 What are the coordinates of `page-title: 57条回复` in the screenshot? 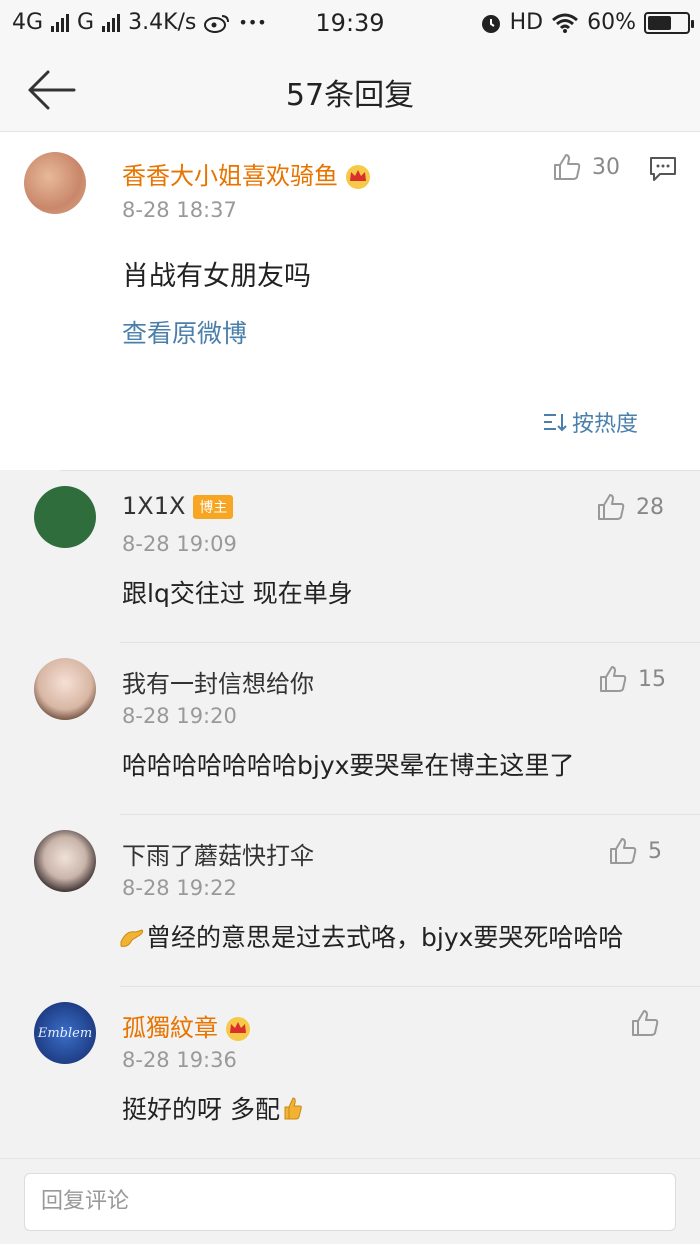 It's located at (350, 95).